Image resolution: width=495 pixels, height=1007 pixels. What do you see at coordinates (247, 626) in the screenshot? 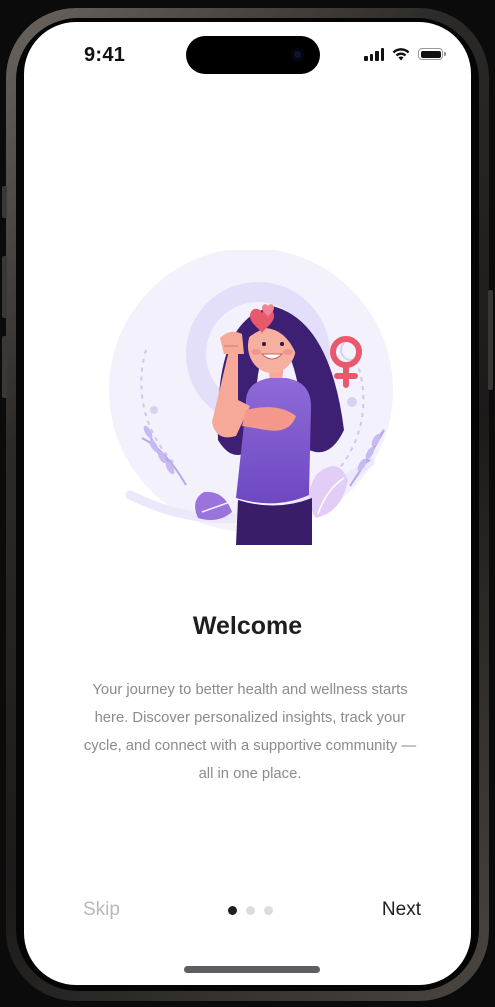
I see `onboarding-title: Welcome` at bounding box center [247, 626].